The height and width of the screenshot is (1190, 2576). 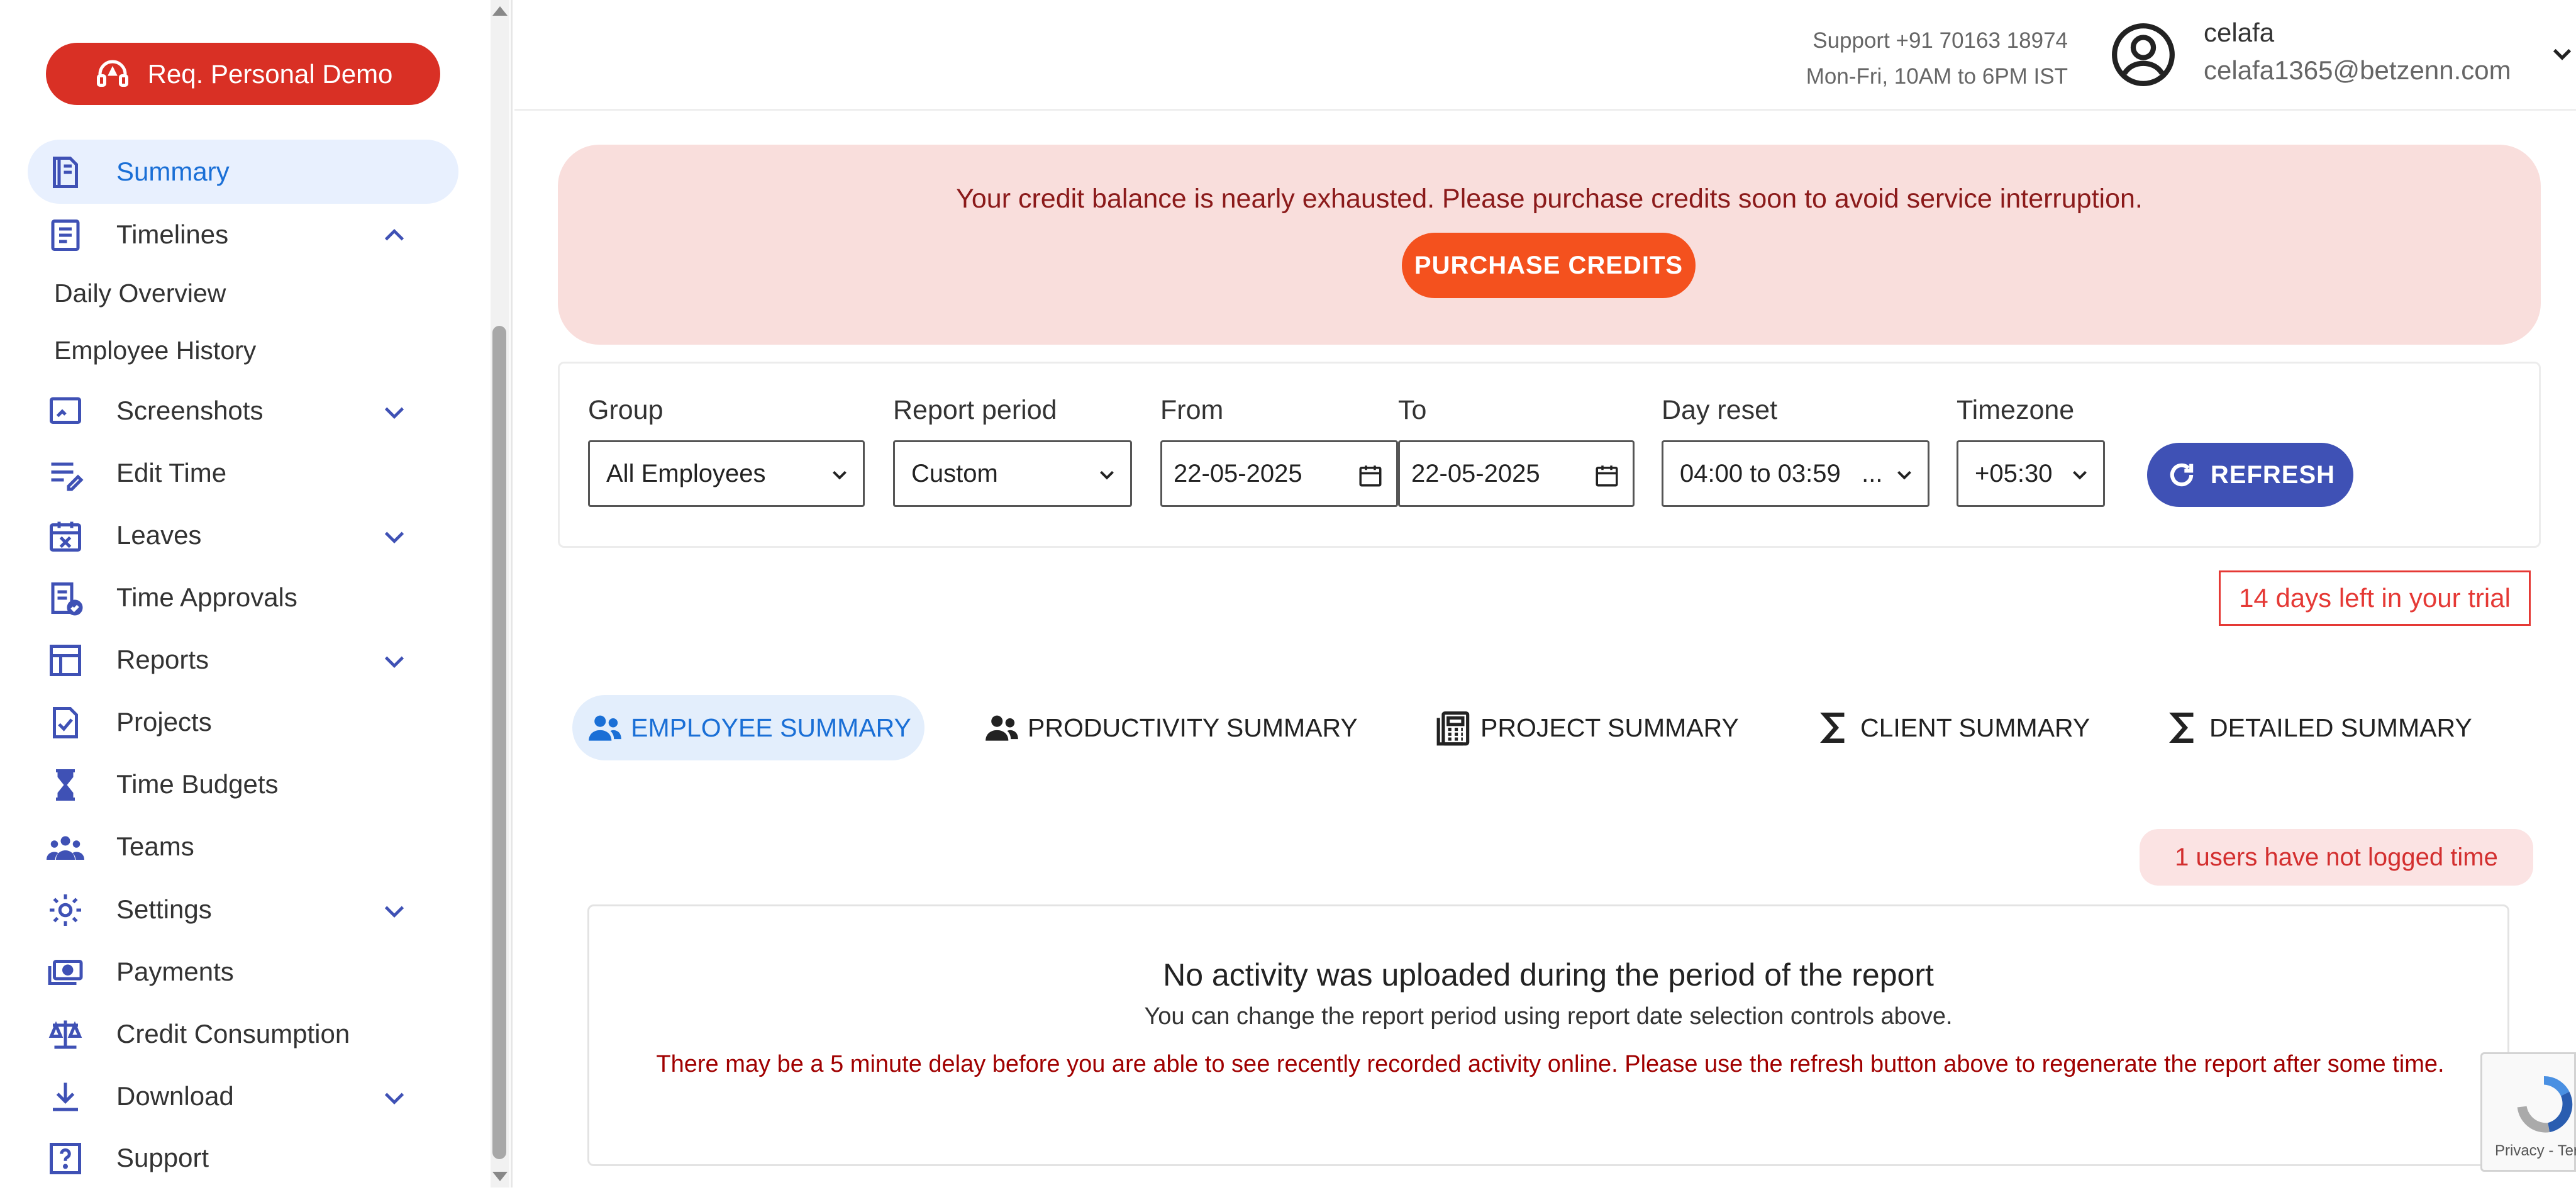 I want to click on sidebar-item-label: Summary, so click(x=173, y=171).